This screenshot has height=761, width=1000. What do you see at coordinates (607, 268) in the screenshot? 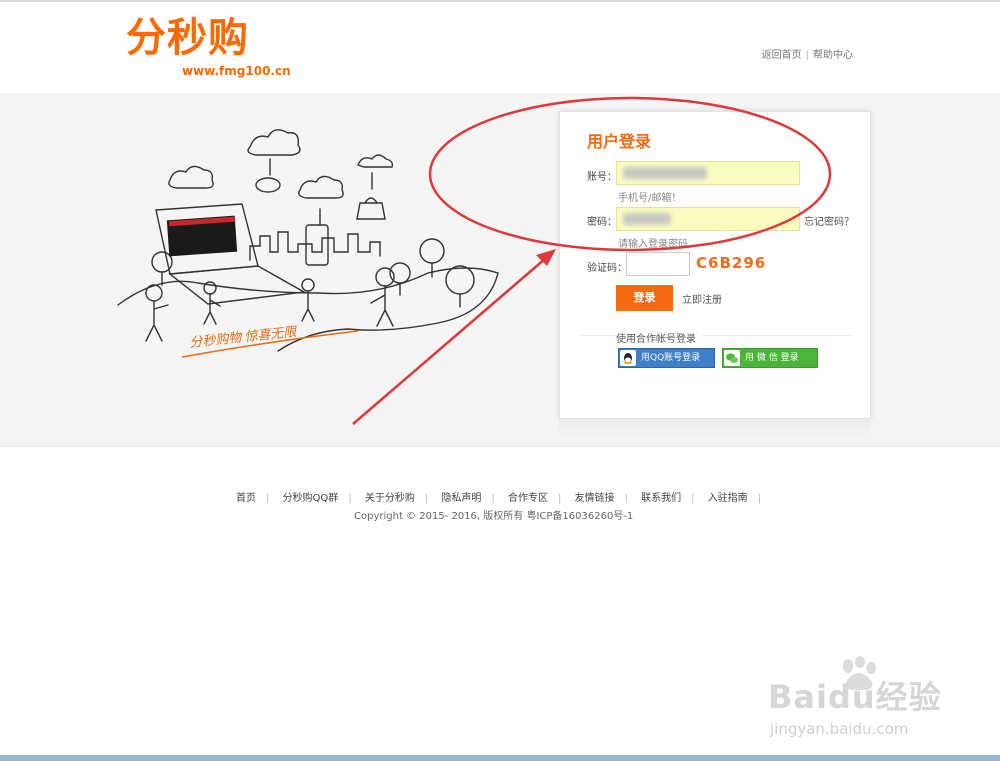
I see `captcha-label: 验证码：` at bounding box center [607, 268].